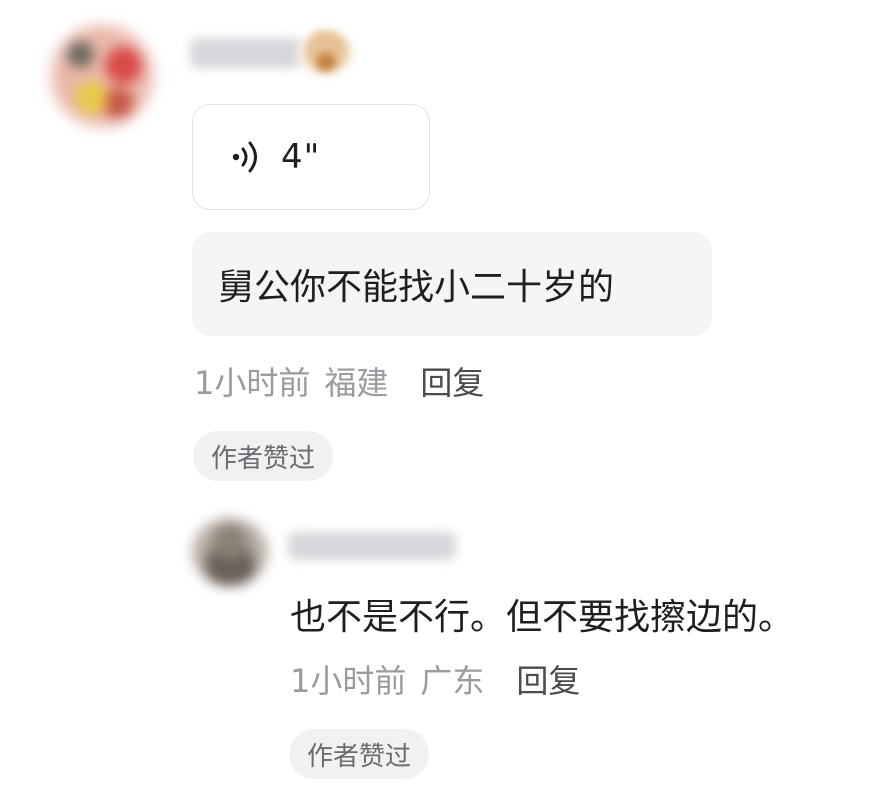 The height and width of the screenshot is (796, 885). I want to click on comment-time: 1小时前, so click(252, 383).